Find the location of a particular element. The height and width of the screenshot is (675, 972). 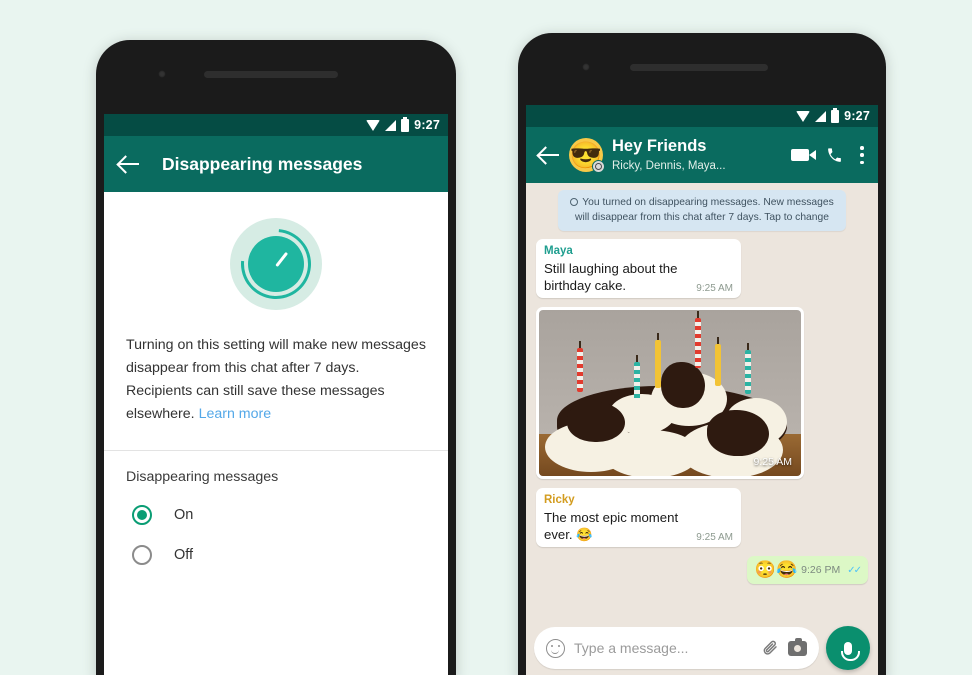

radio-button-on is located at coordinates (142, 515).